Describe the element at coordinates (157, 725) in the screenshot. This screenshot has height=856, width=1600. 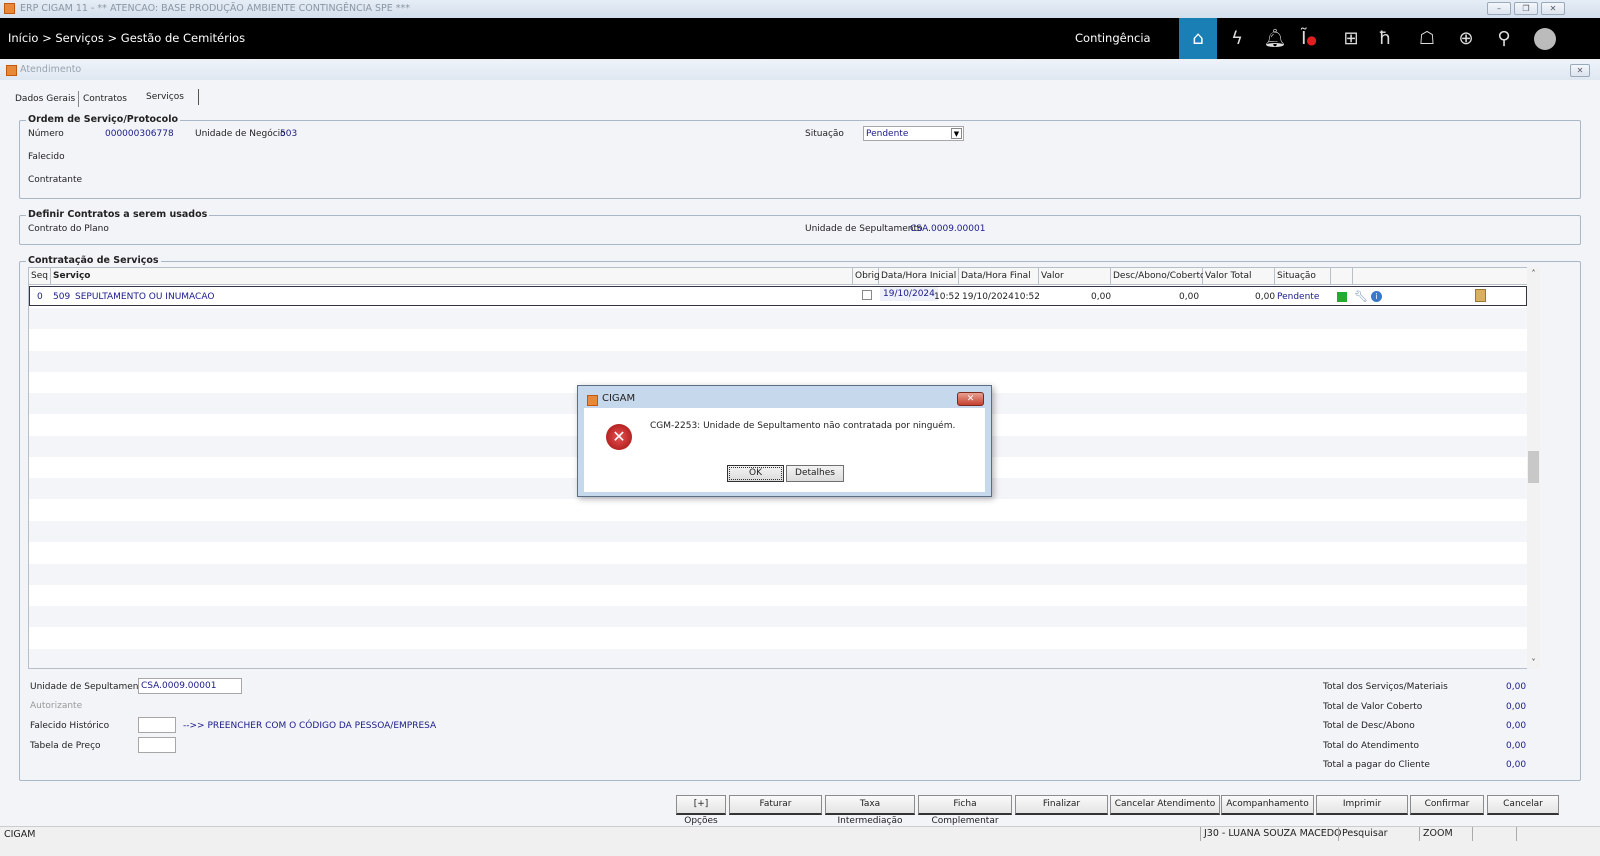
I see `falecido-historico-input` at that location.